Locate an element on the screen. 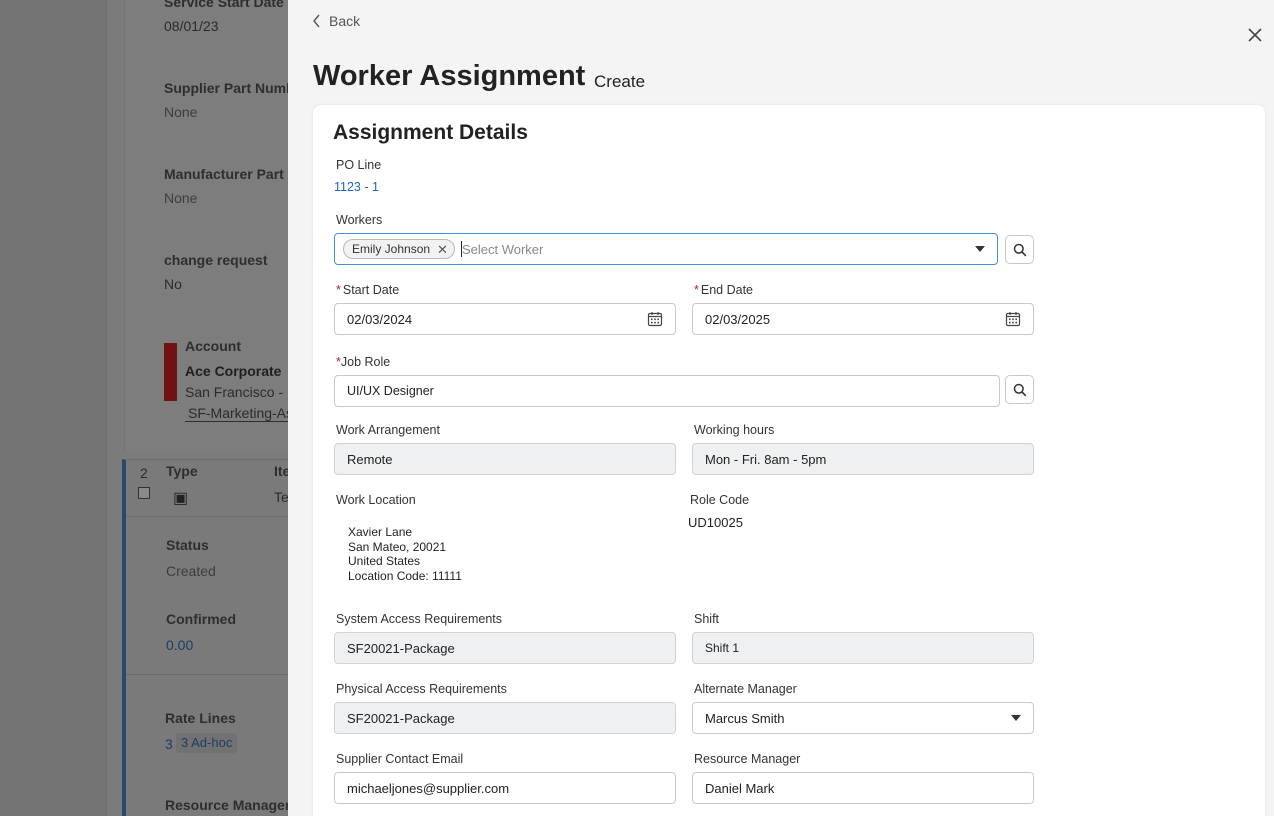 Image resolution: width=1274 pixels, height=816 pixels. job-role-search-button is located at coordinates (1019, 389).